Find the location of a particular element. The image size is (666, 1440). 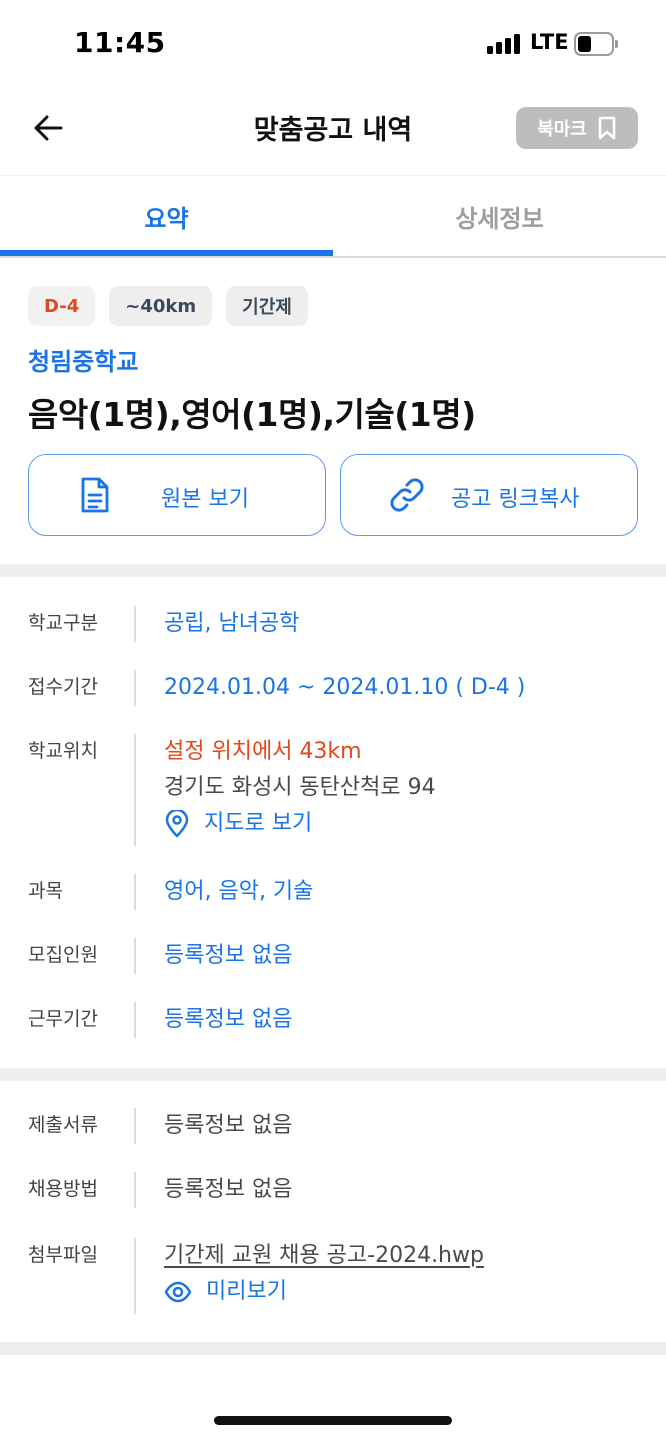

bookmark-button: 북마크 is located at coordinates (577, 128).